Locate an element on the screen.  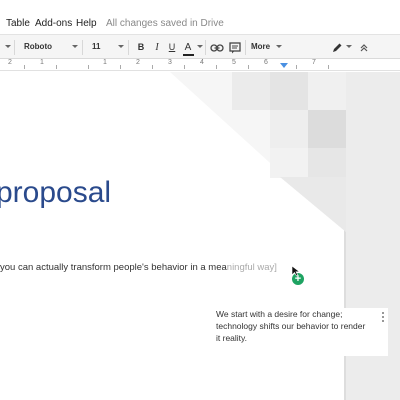
toolbar: Roboto 11 B I U A More is located at coordinates (200, 46).